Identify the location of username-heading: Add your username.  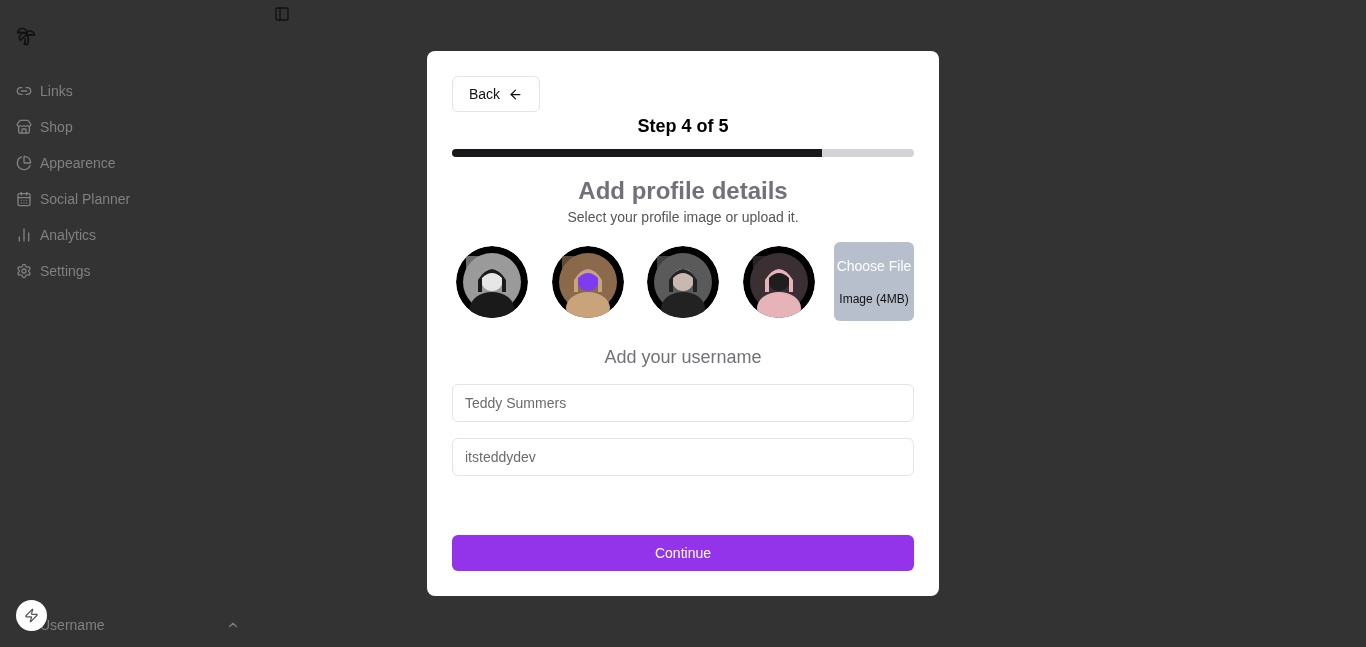
(683, 357).